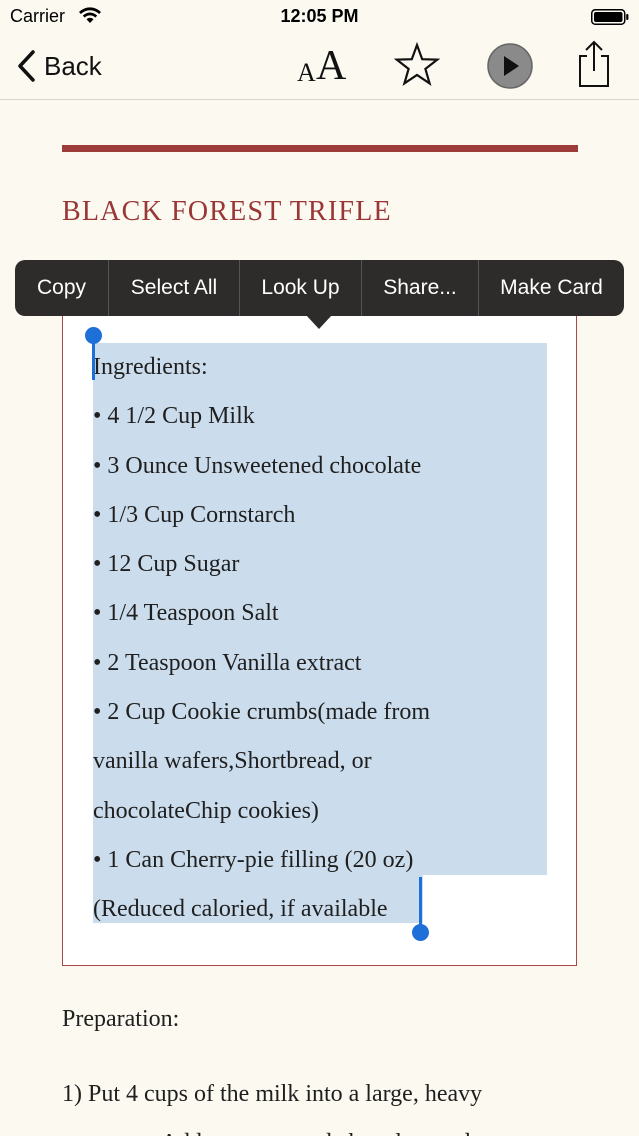  What do you see at coordinates (174, 416) in the screenshot?
I see `ingredient-item: • 4 1/2 Cup Milk` at bounding box center [174, 416].